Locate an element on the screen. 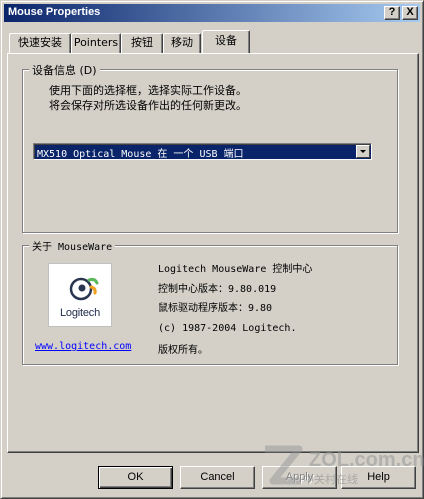 Image resolution: width=424 pixels, height=499 pixels. tab-motion: 移动 is located at coordinates (182, 43).